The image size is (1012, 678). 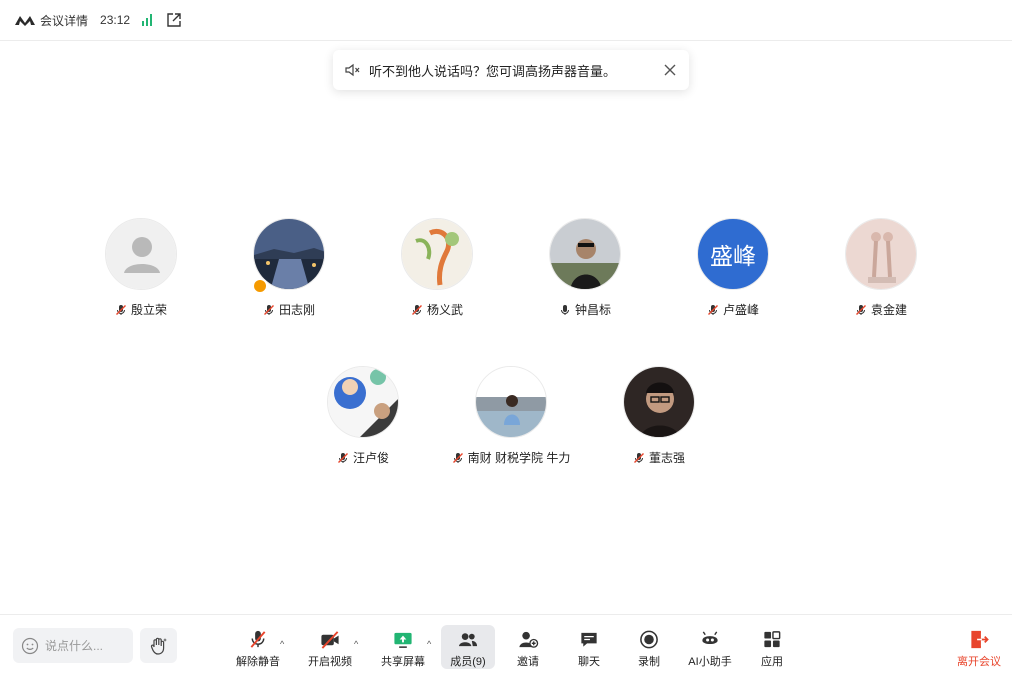 I want to click on apps-button: 应用, so click(x=772, y=647).